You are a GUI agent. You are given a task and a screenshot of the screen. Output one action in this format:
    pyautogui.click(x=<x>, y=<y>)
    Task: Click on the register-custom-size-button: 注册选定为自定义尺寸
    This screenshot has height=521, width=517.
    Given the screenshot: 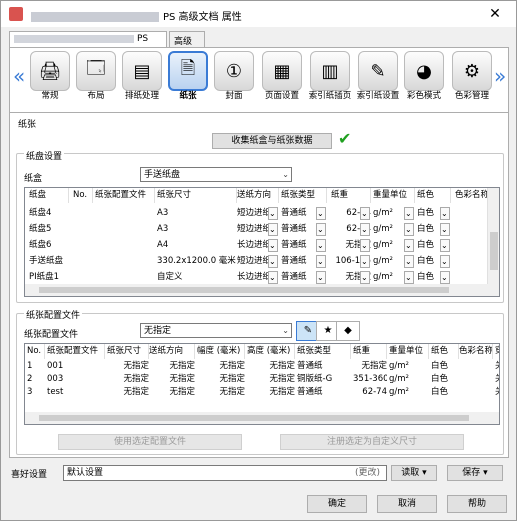 What is the action you would take?
    pyautogui.click(x=372, y=442)
    